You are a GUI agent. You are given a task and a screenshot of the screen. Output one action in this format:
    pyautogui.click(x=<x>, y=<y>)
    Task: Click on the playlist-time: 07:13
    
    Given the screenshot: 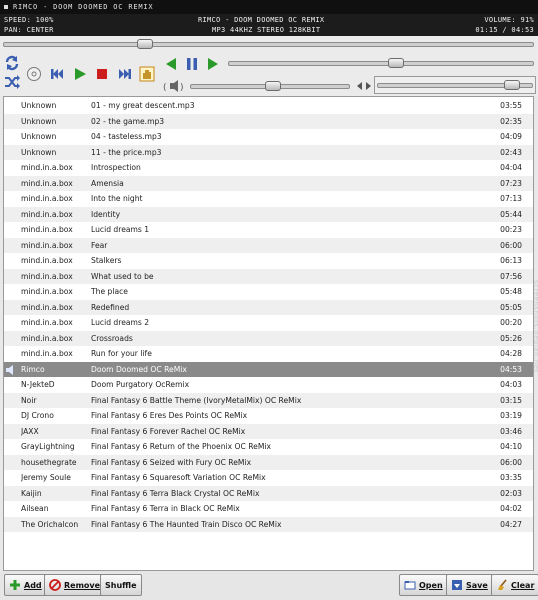 What is the action you would take?
    pyautogui.click(x=511, y=198)
    